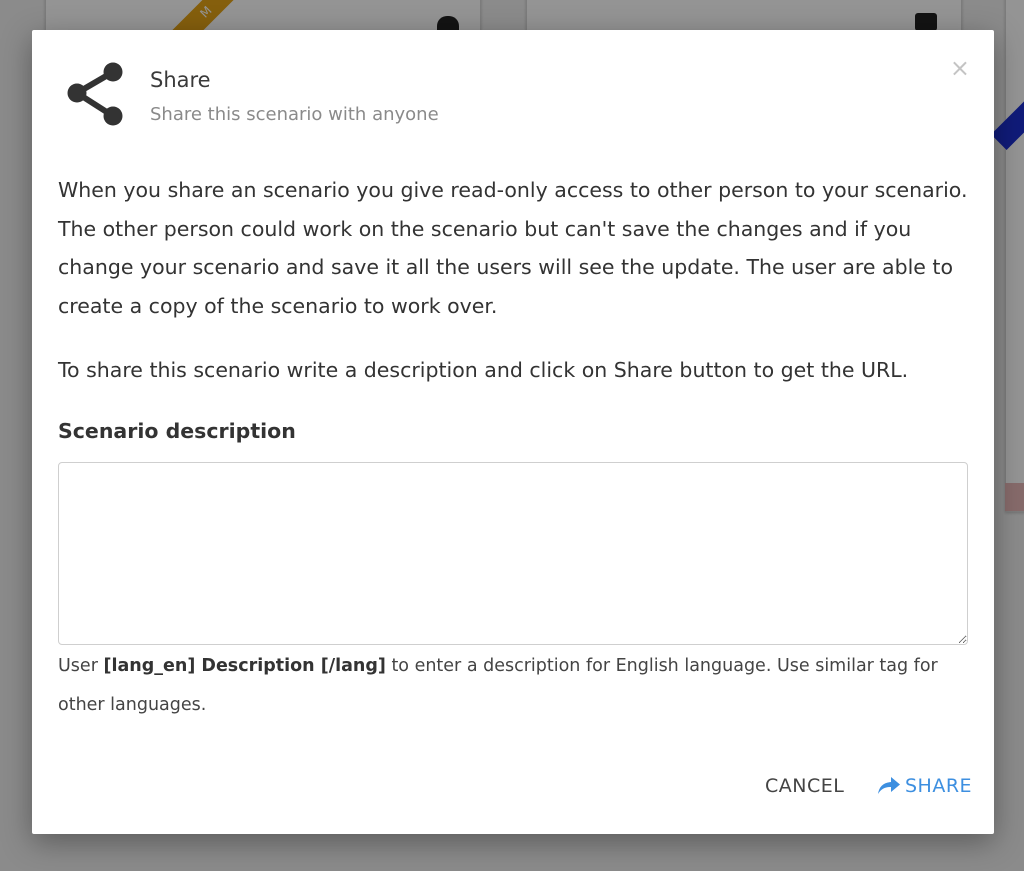  I want to click on close-icon: ×, so click(960, 68).